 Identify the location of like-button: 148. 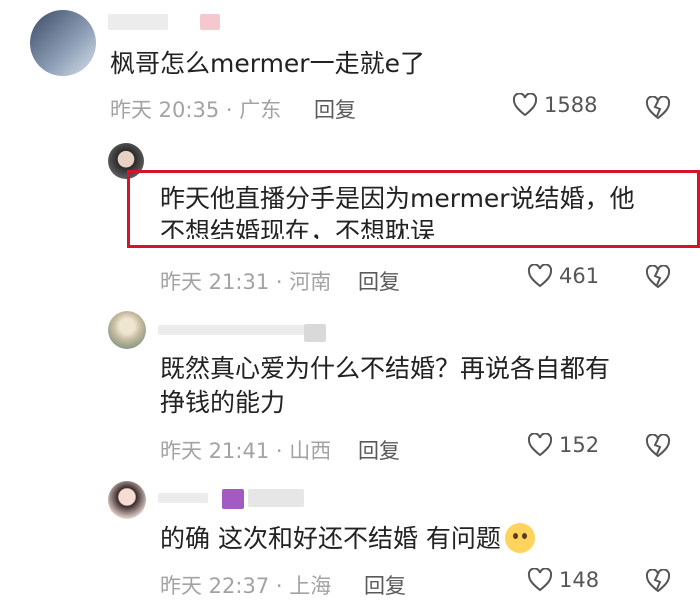
(563, 580).